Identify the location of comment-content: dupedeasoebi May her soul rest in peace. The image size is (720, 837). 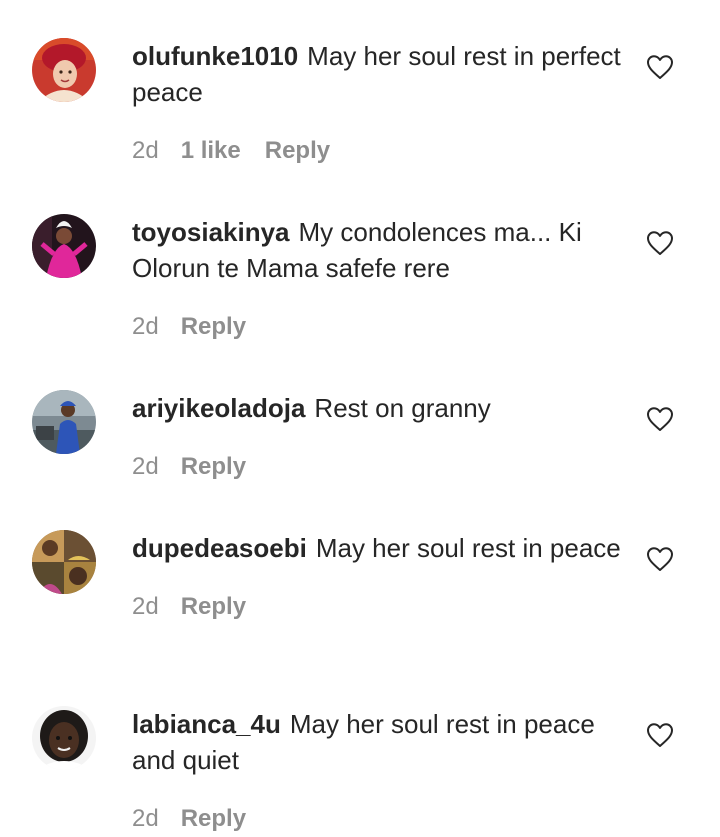
(382, 548).